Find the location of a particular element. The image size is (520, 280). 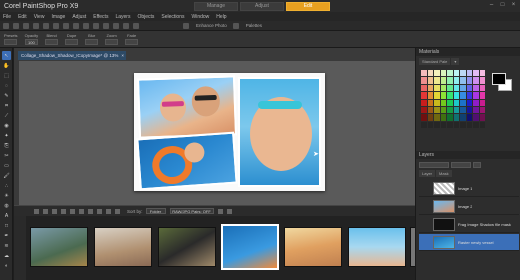

close-document-icon: × is located at coordinates (122, 55).